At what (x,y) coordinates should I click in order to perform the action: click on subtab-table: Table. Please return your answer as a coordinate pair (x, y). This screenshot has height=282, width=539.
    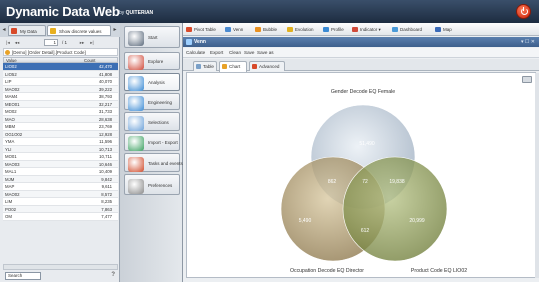
    Looking at the image, I should click on (205, 66).